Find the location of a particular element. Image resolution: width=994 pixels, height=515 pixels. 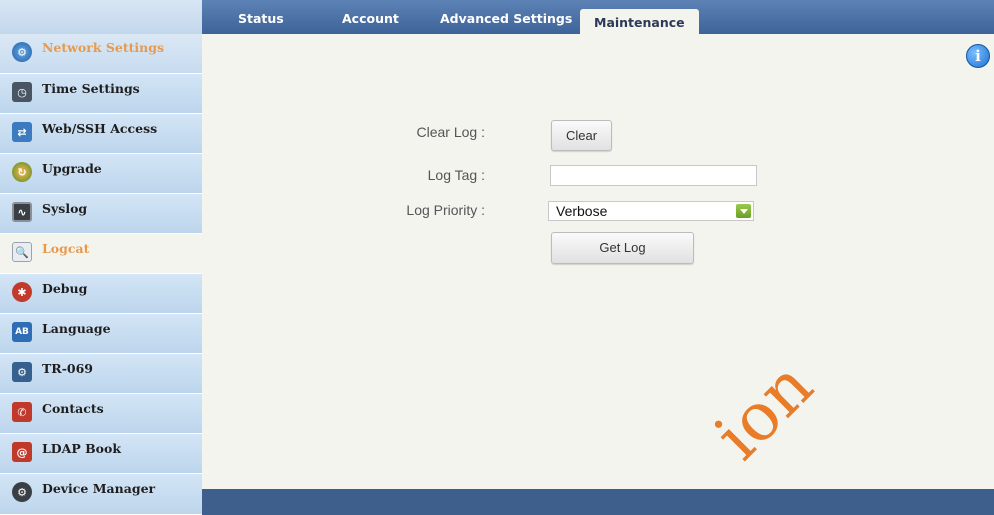

tr069-icon: ⚙ is located at coordinates (22, 372).